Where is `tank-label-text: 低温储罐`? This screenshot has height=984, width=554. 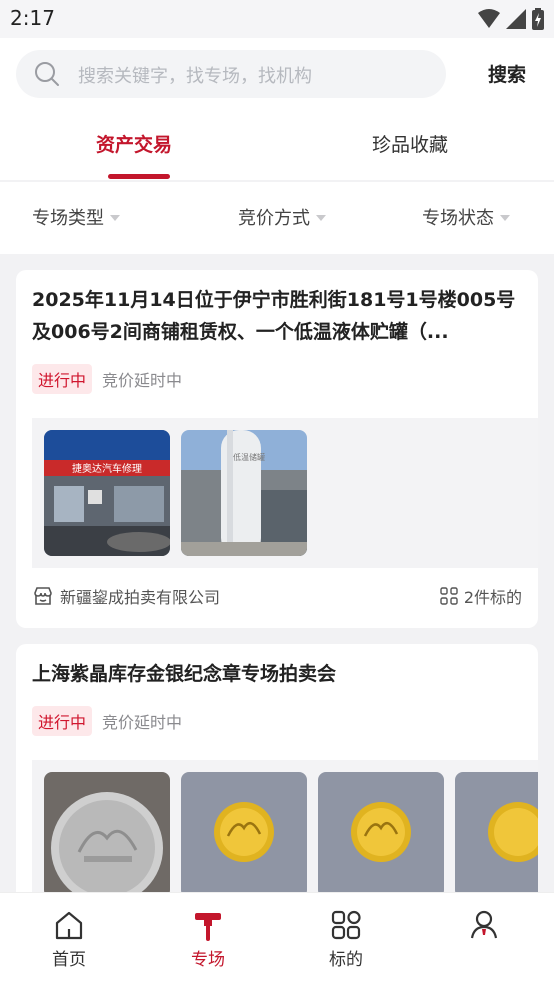
tank-label-text: 低温储罐 is located at coordinates (249, 457).